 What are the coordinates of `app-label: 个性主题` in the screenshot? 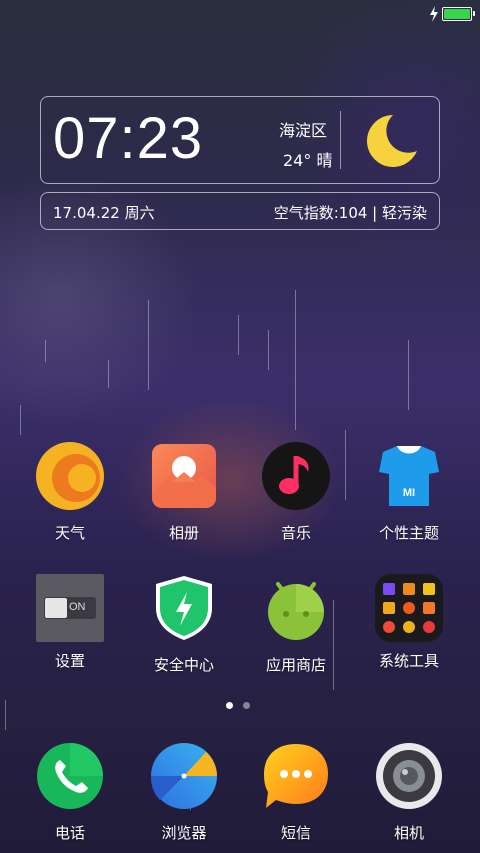 It's located at (408, 533).